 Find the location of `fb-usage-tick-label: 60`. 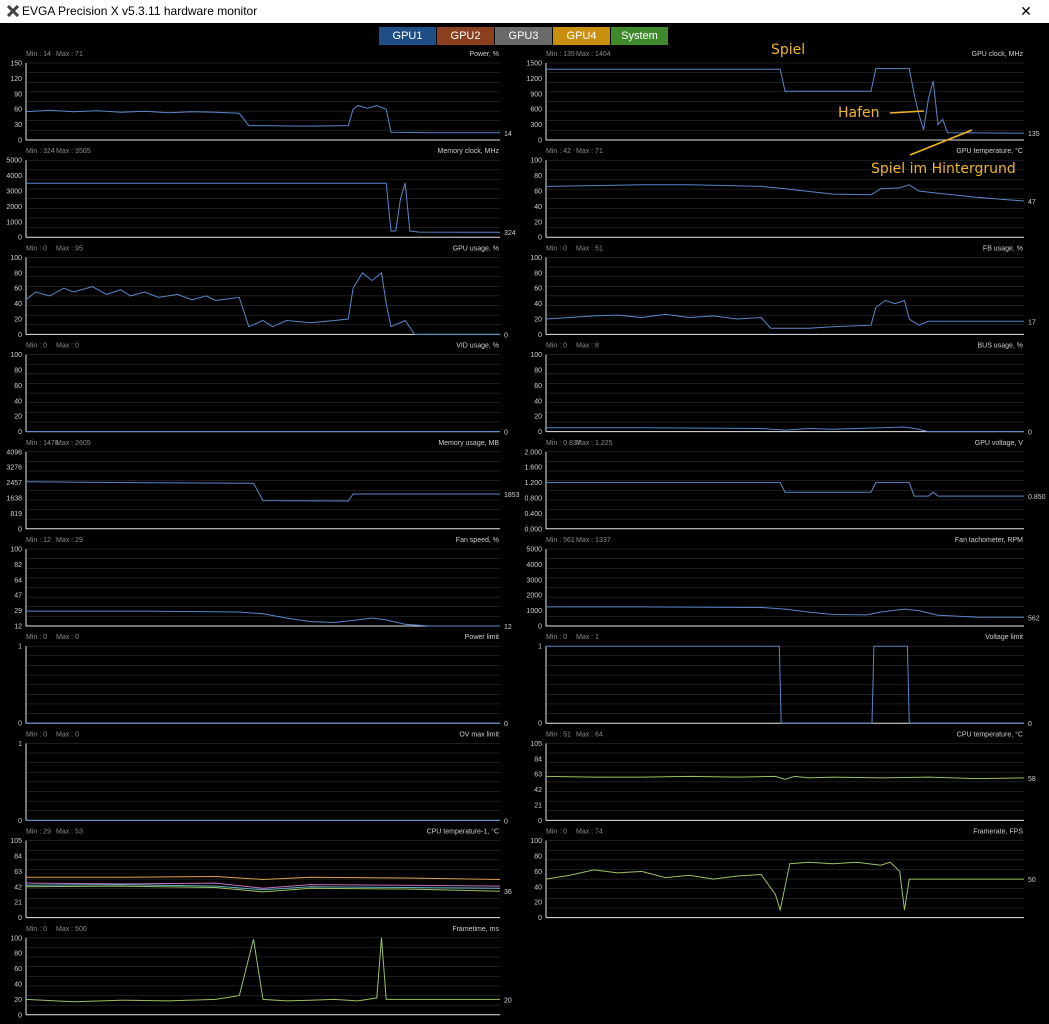

fb-usage-tick-label: 60 is located at coordinates (538, 289).